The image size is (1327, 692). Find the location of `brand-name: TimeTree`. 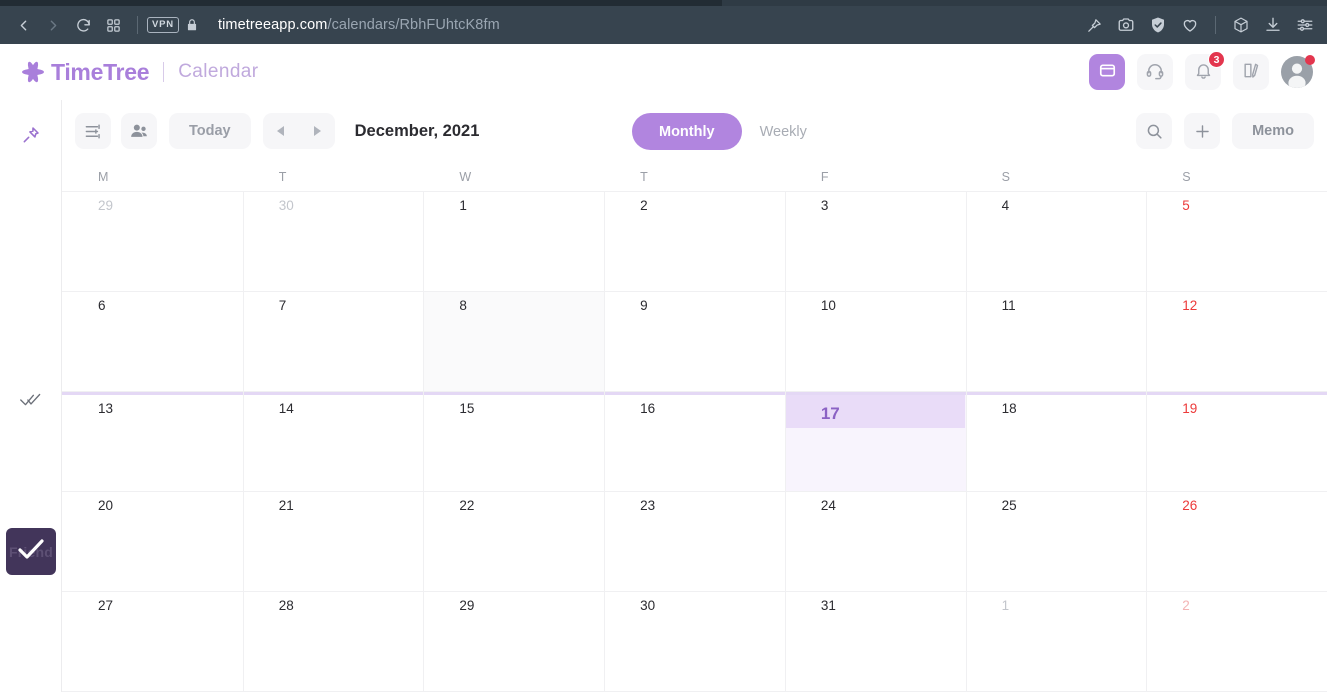

brand-name: TimeTree is located at coordinates (100, 71).